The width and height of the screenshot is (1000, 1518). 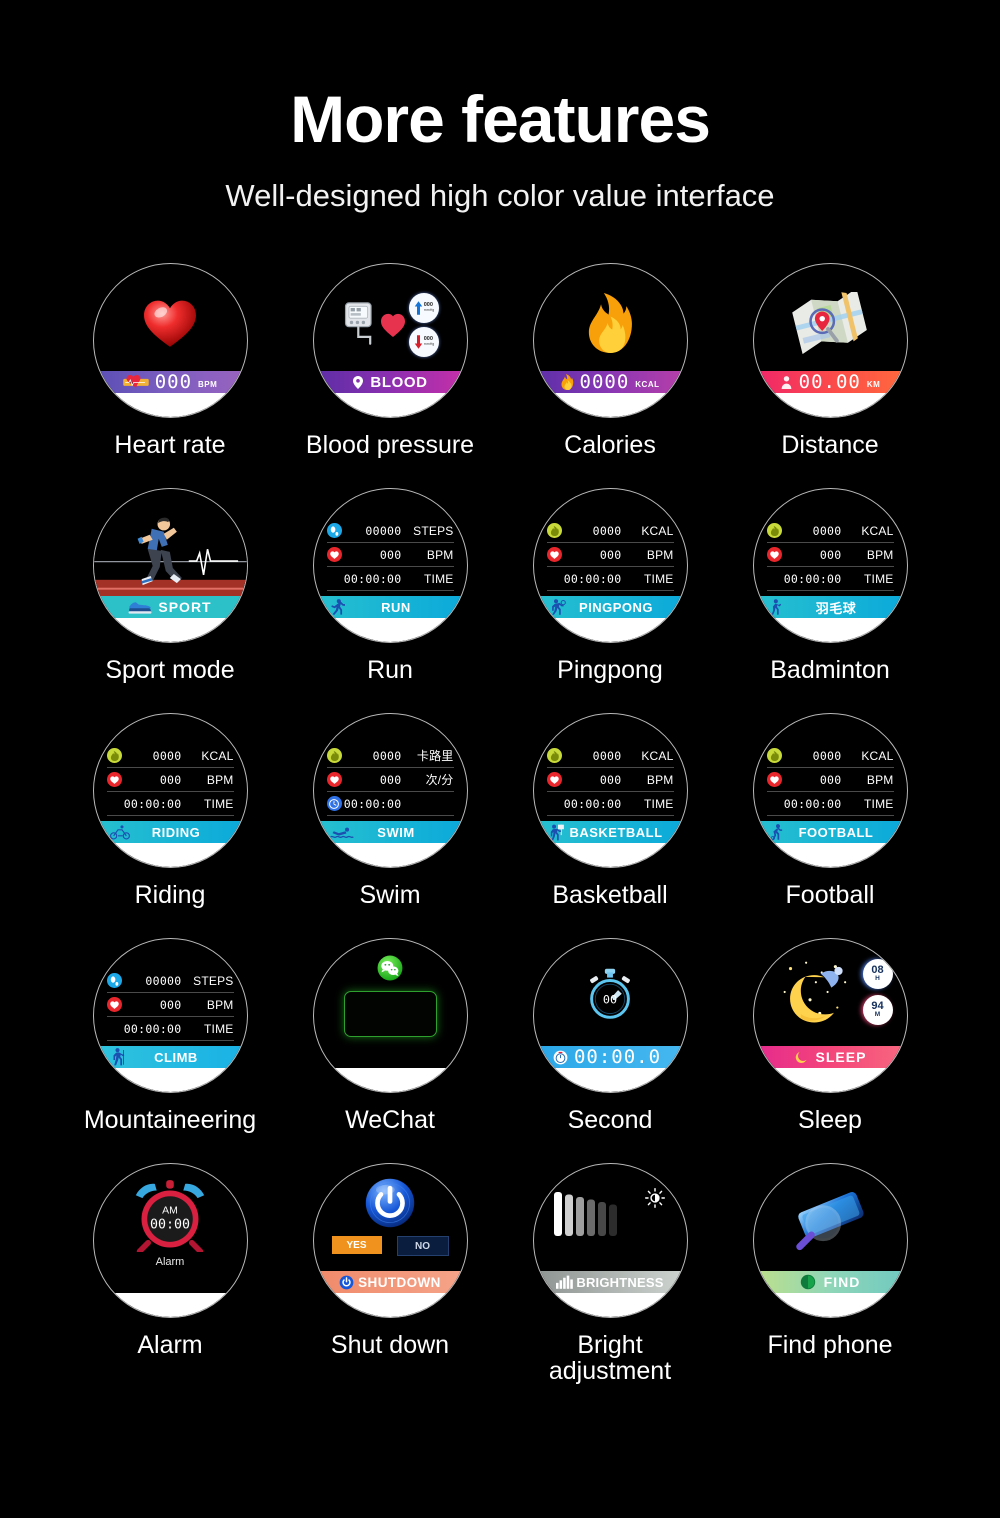 I want to click on feature-tile-shutdown: YES NO SHUTDOWN Shut down, so click(x=390, y=1283).